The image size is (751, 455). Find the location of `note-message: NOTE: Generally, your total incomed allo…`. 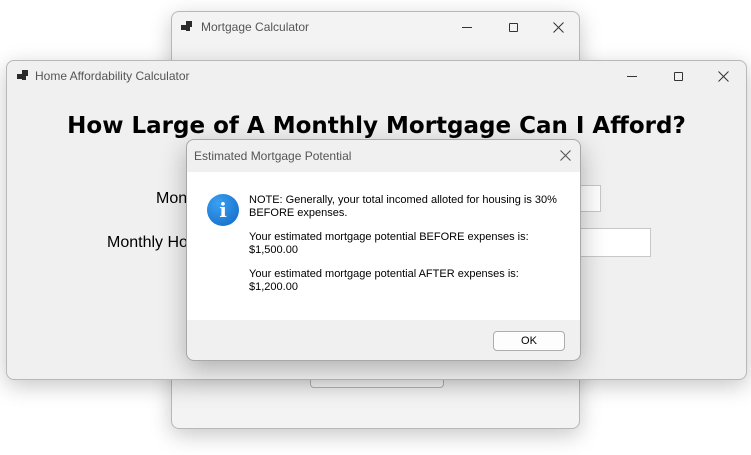

note-message: NOTE: Generally, your total incomed allo… is located at coordinates (403, 206).